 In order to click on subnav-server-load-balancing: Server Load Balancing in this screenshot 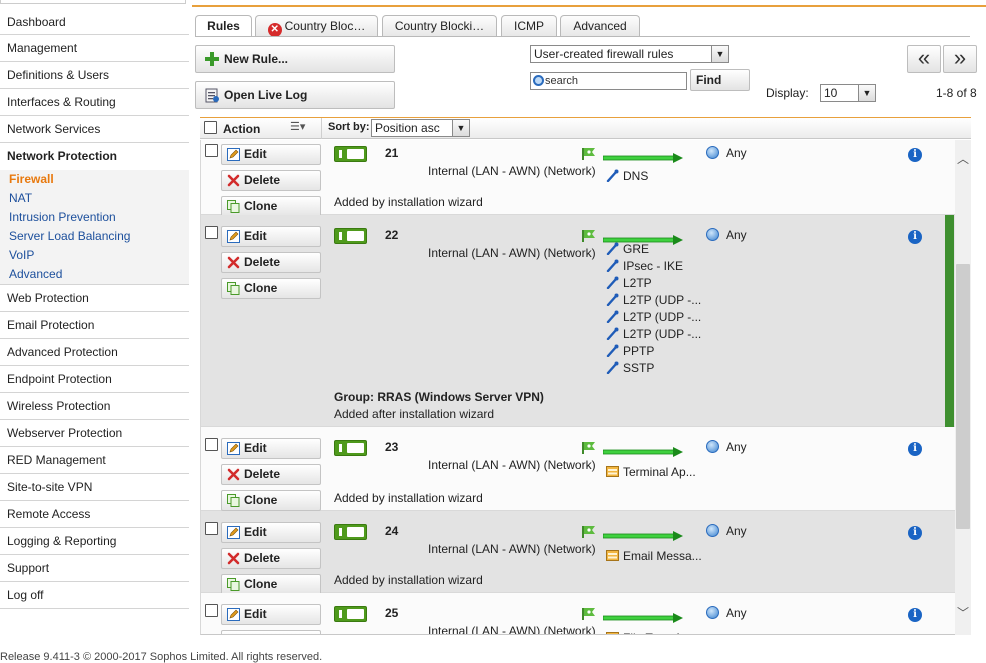, I will do `click(94, 236)`.